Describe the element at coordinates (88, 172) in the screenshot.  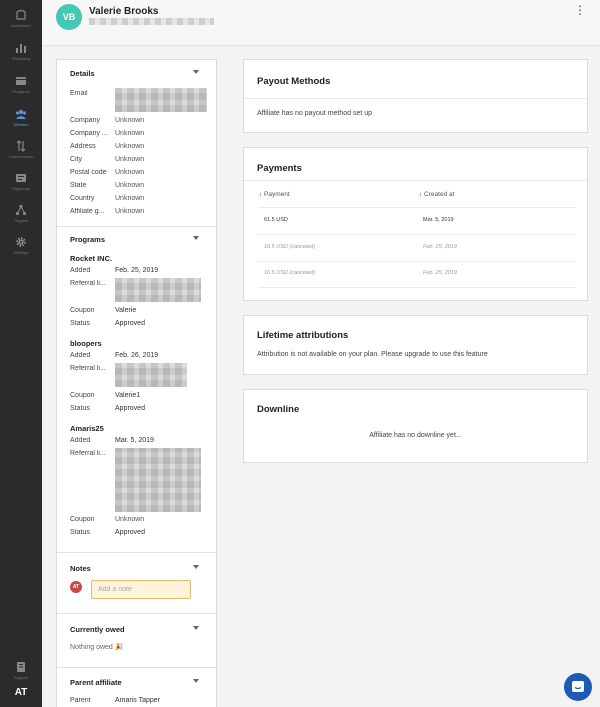
I see `detail-label: Postal code` at that location.